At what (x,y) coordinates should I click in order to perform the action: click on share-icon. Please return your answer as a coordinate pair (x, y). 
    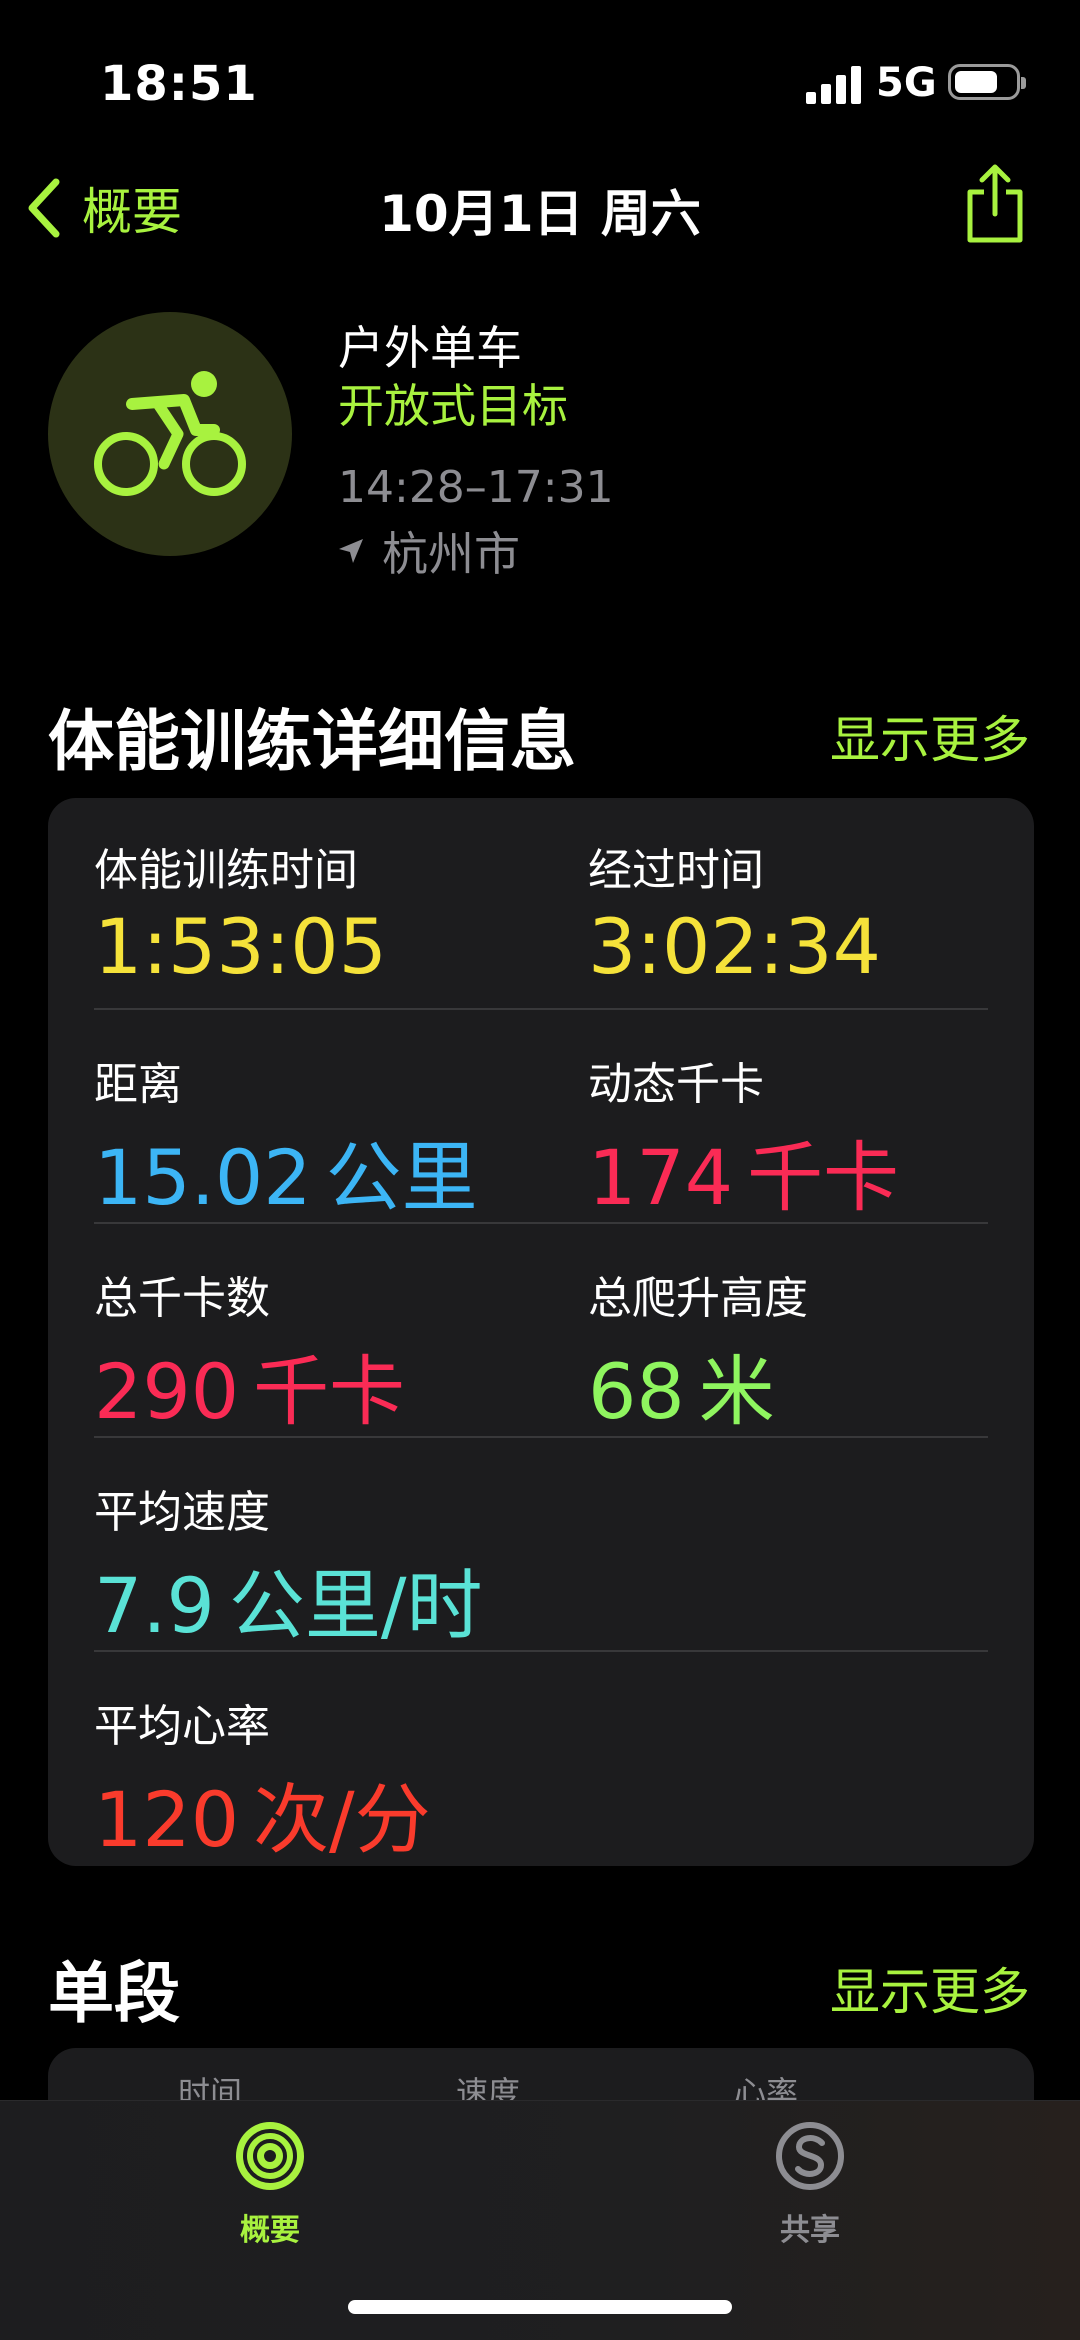
    Looking at the image, I should click on (995, 203).